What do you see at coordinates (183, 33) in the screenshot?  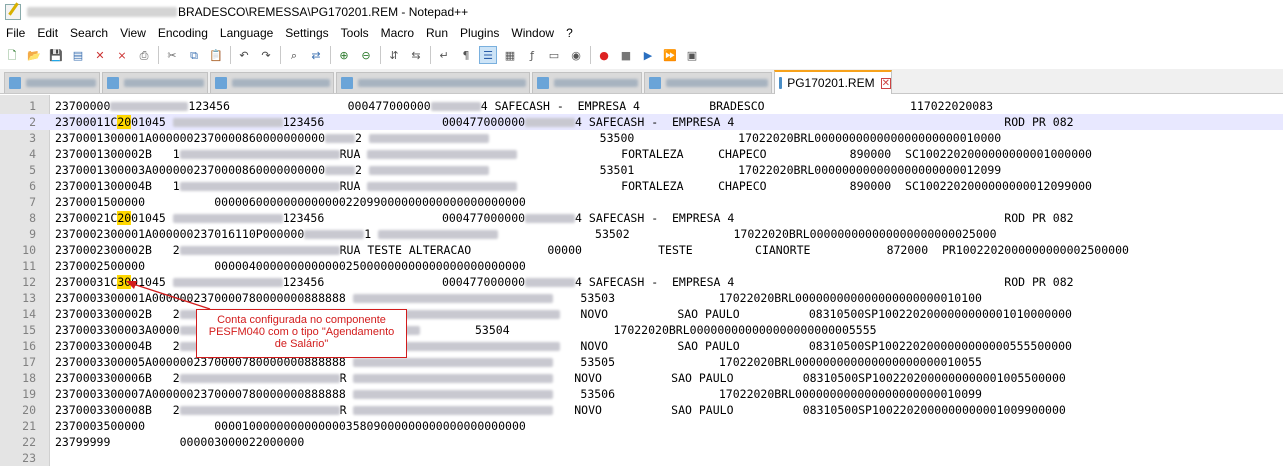 I see `menu-encoding: Encoding` at bounding box center [183, 33].